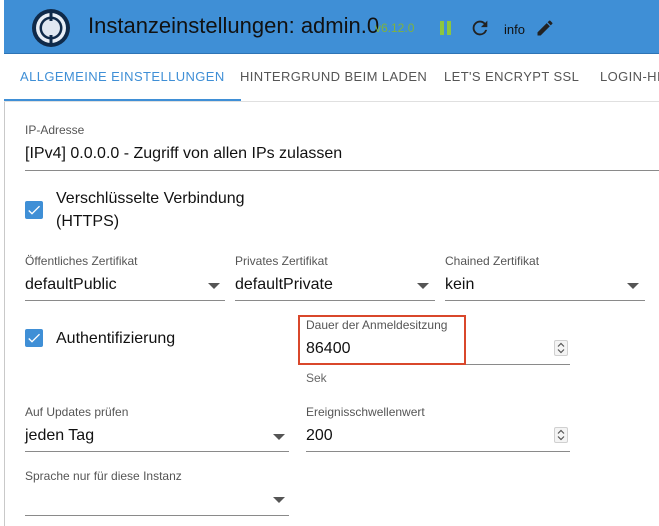 The height and width of the screenshot is (526, 659). What do you see at coordinates (157, 451) in the screenshot?
I see `update-check-underline` at bounding box center [157, 451].